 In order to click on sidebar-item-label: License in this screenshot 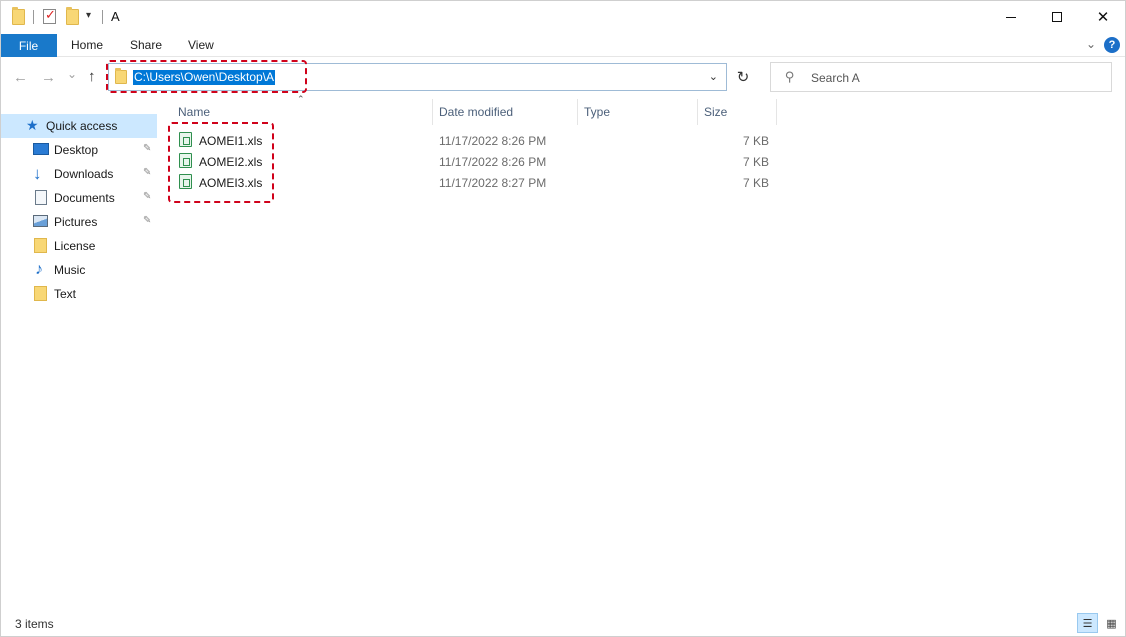, I will do `click(75, 246)`.